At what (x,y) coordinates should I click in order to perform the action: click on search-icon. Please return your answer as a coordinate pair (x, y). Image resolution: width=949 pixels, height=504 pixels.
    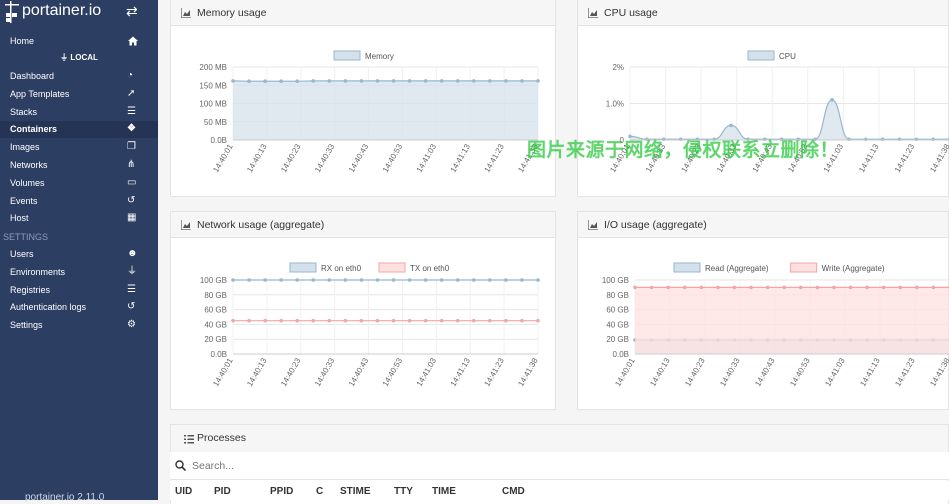
    Looking at the image, I should click on (180, 465).